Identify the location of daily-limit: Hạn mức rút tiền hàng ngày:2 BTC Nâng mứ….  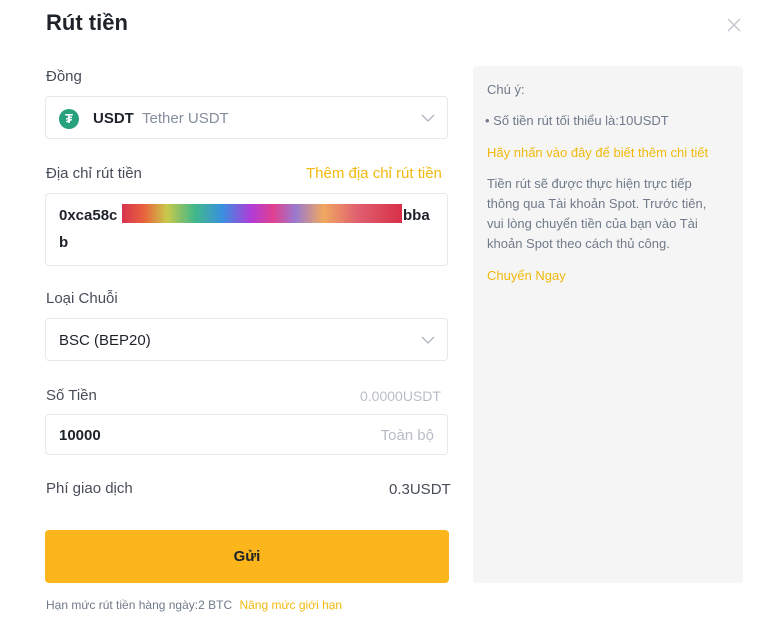
(194, 605).